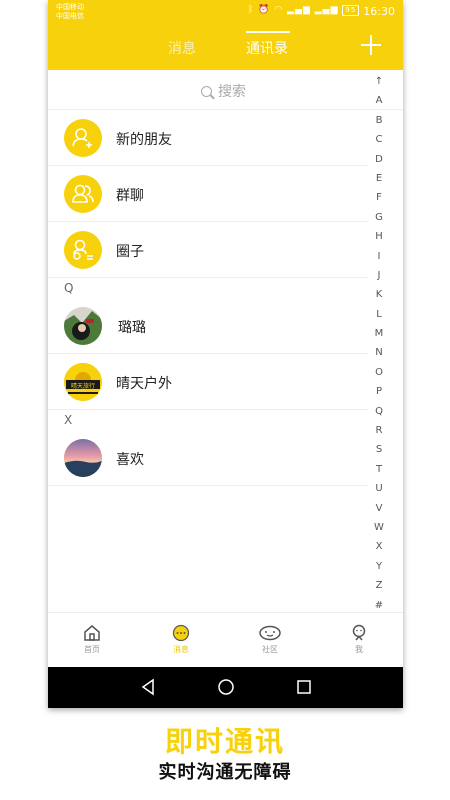 Image resolution: width=450 pixels, height=800 pixels. What do you see at coordinates (181, 649) in the screenshot?
I see `nav-label: 消息` at bounding box center [181, 649].